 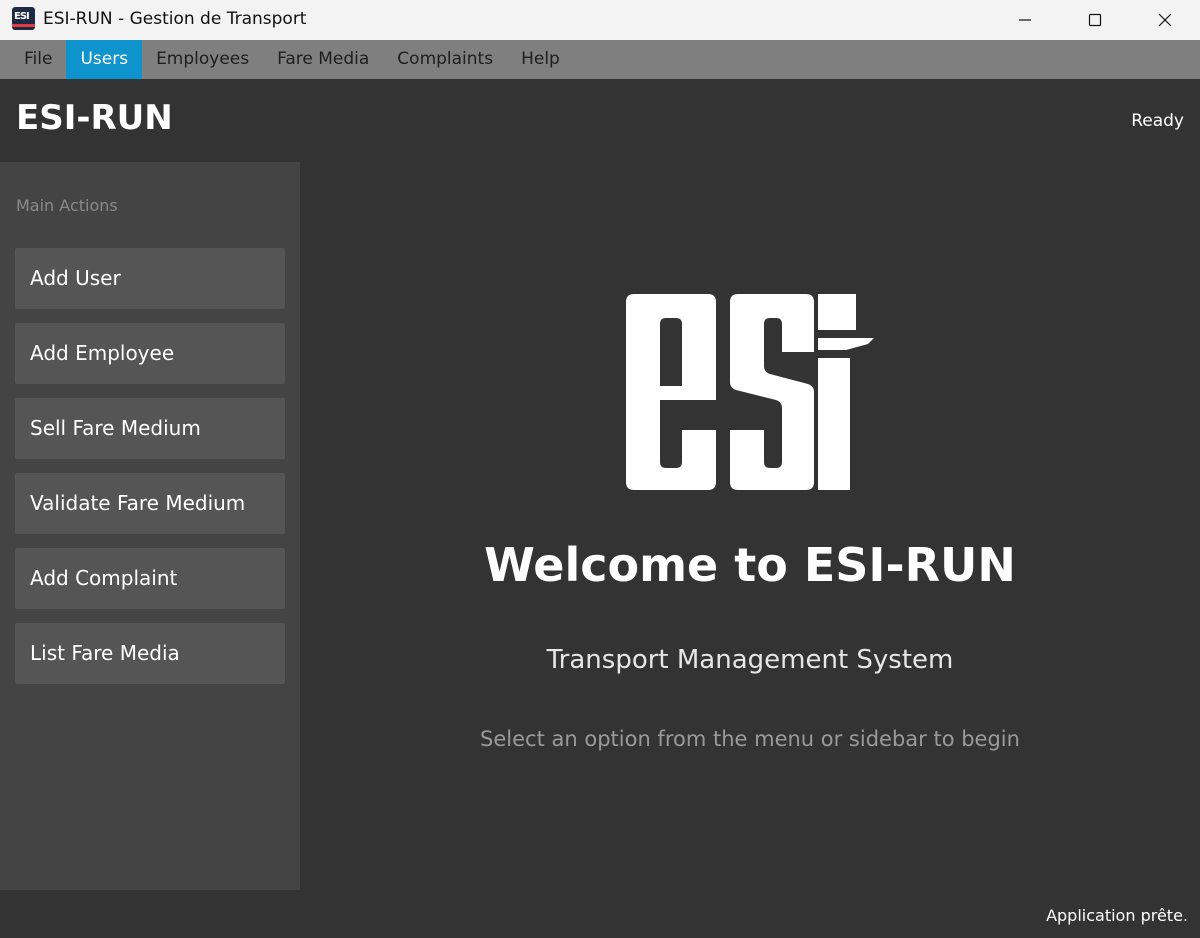 What do you see at coordinates (750, 392) in the screenshot?
I see `esi-logo` at bounding box center [750, 392].